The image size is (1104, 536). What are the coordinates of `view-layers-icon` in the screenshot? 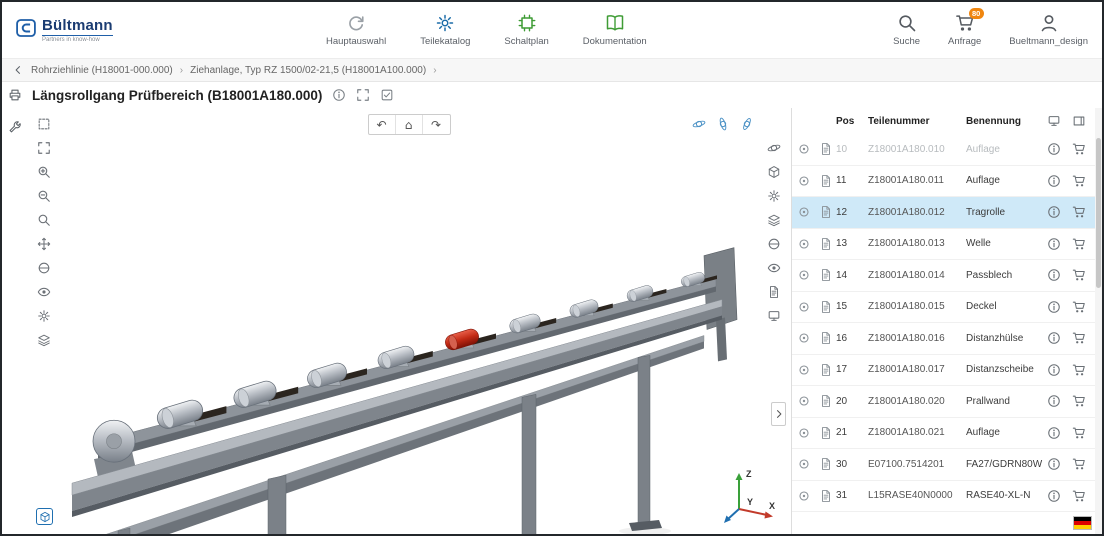 It's located at (774, 220).